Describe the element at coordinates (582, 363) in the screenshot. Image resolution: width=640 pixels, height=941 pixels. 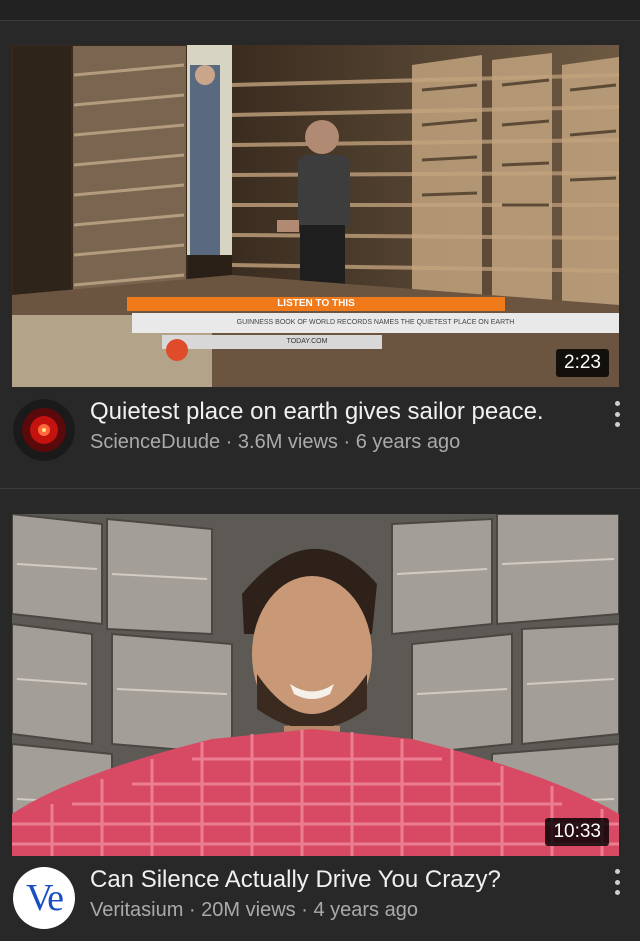
I see `duration-badge: 2:23` at that location.